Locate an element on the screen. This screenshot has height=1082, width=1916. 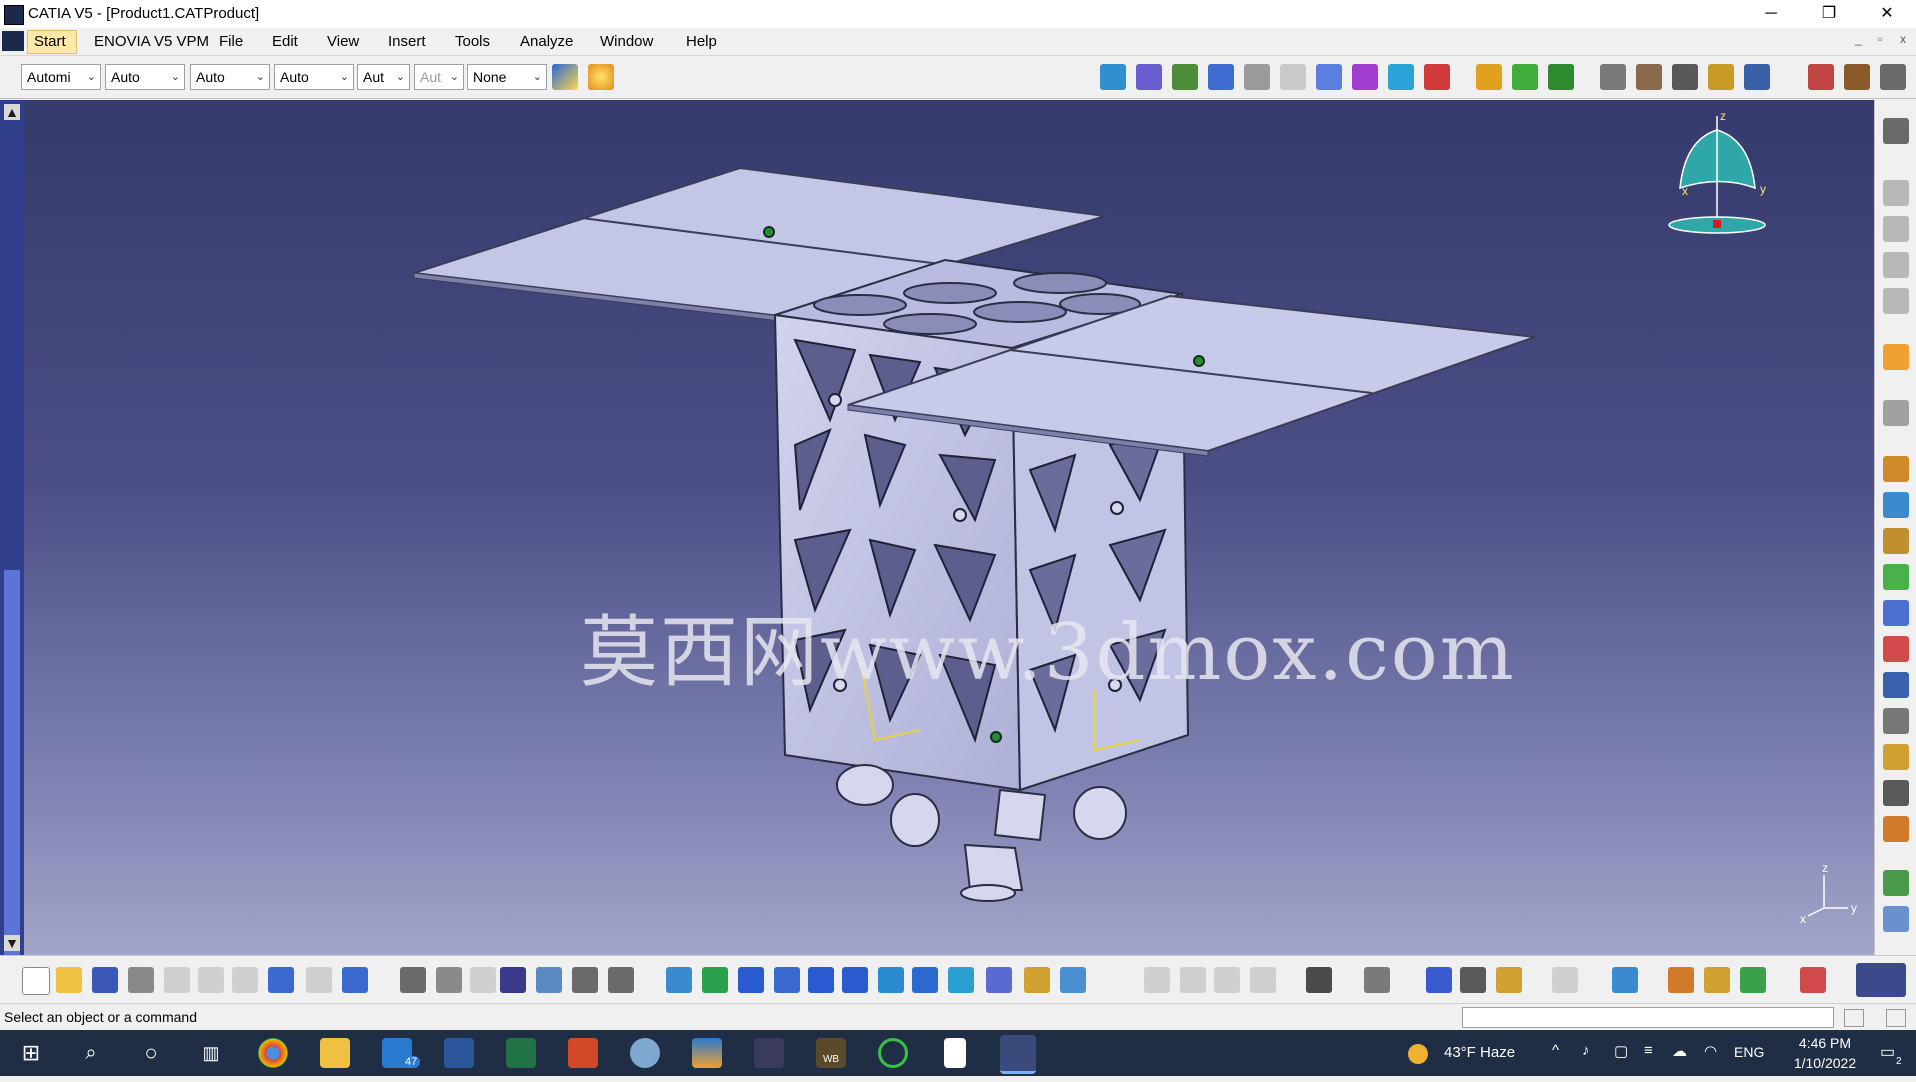
undo-icon is located at coordinates (281, 980).